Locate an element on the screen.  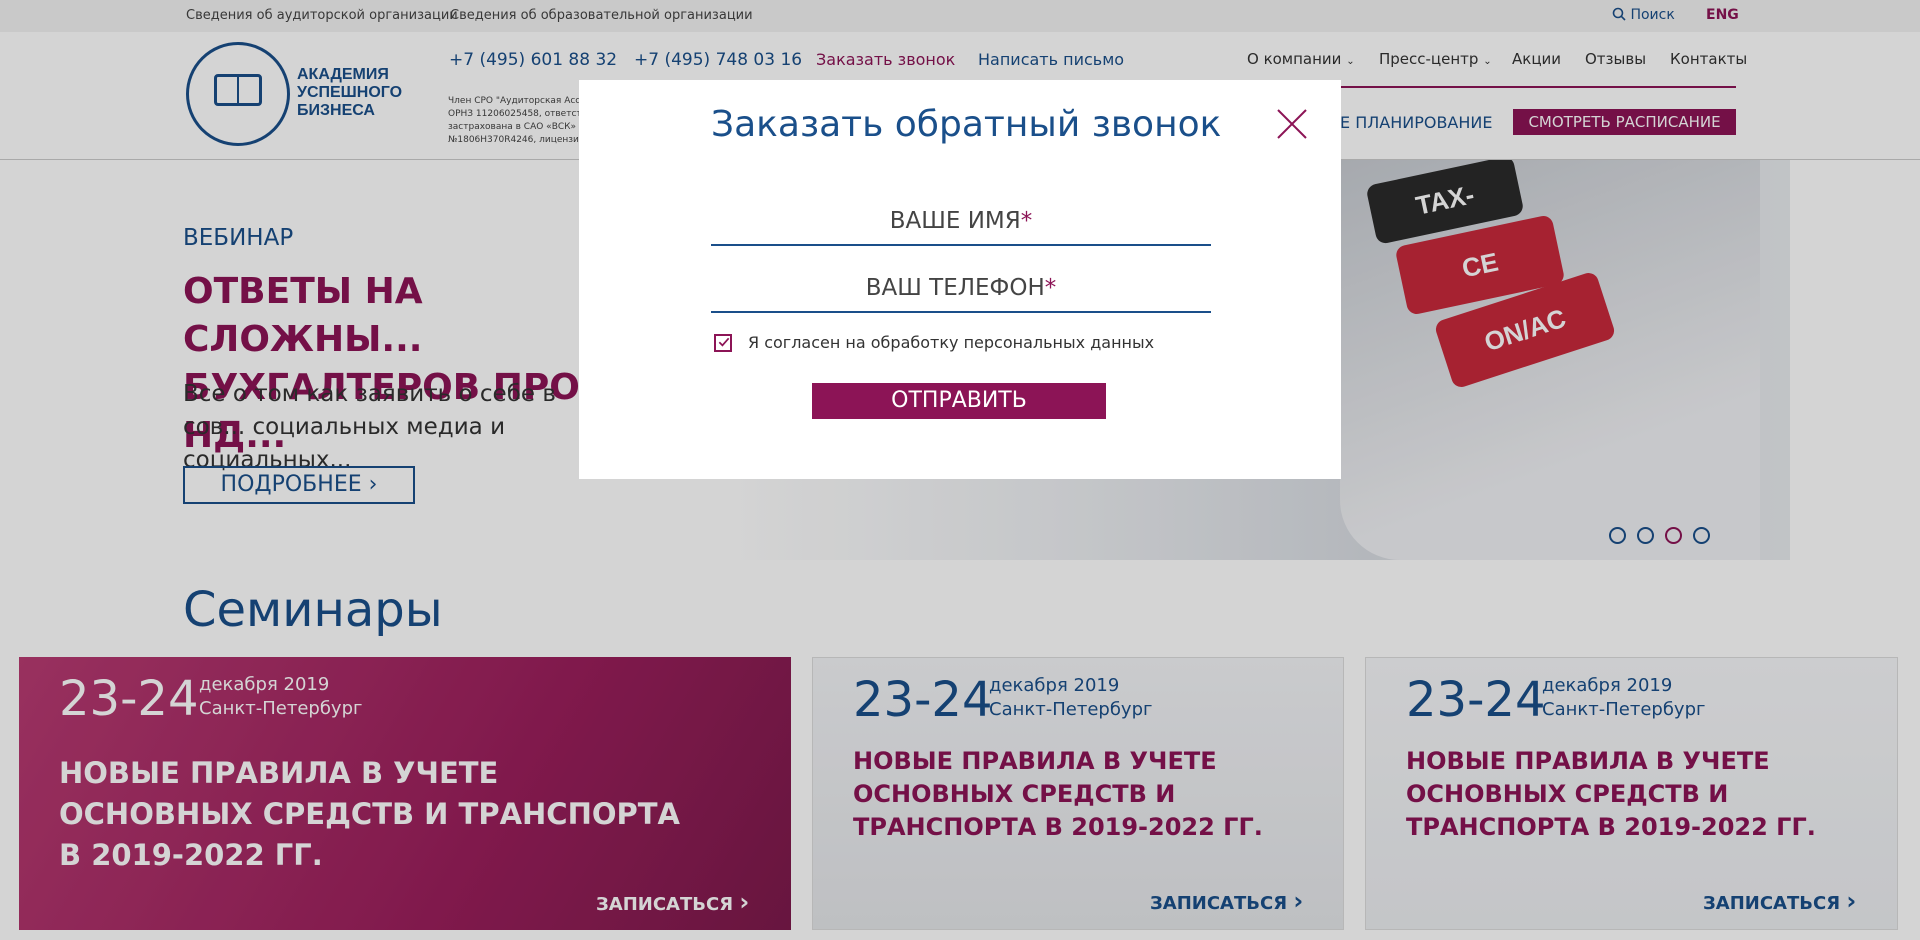
consent-checkbox is located at coordinates (723, 343).